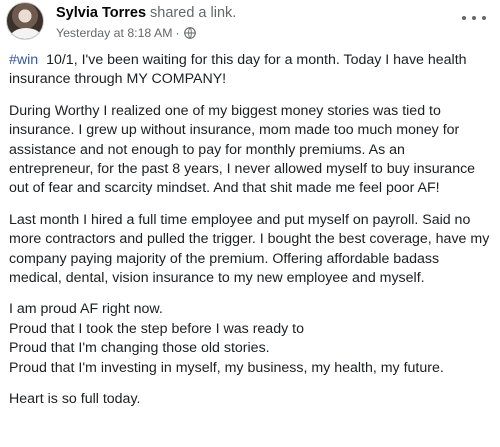 This screenshot has width=500, height=447. Describe the element at coordinates (23, 60) in the screenshot. I see `hashtag-link: #win` at that location.